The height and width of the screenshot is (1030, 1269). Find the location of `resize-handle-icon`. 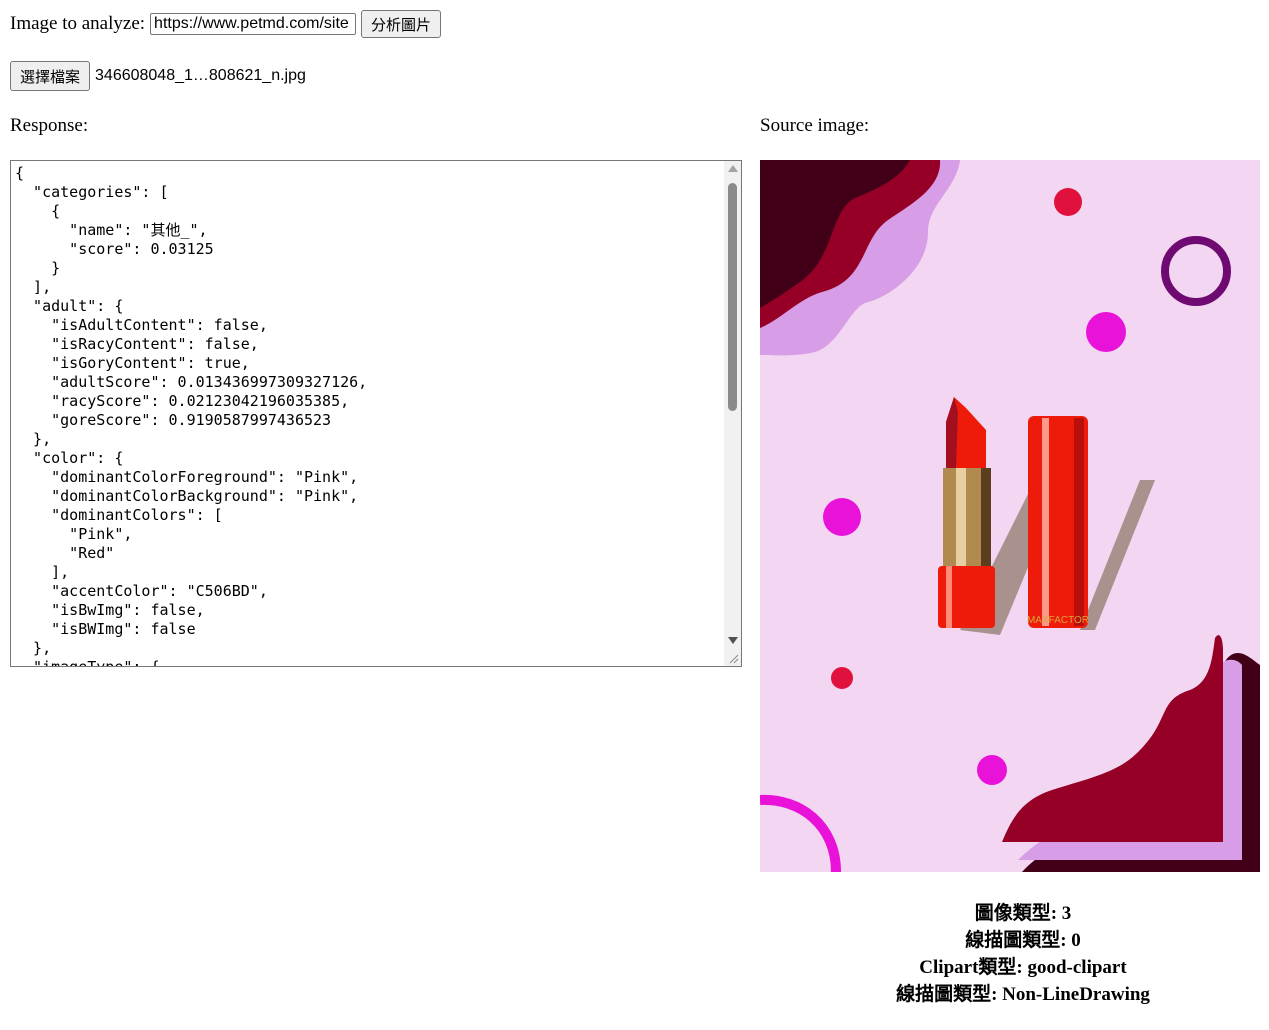

resize-handle-icon is located at coordinates (732, 657).